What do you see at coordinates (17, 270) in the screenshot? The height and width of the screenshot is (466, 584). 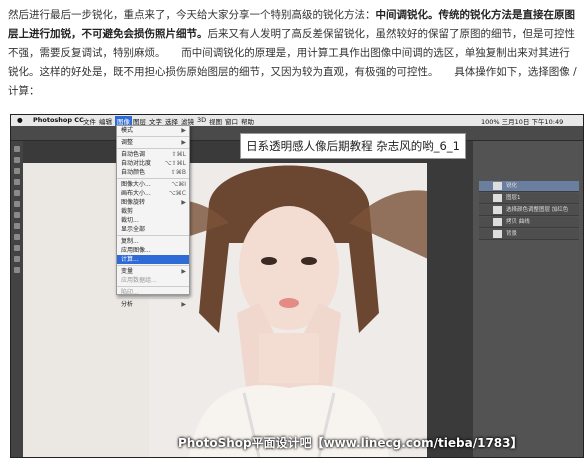 I see `text-tool-icon` at bounding box center [17, 270].